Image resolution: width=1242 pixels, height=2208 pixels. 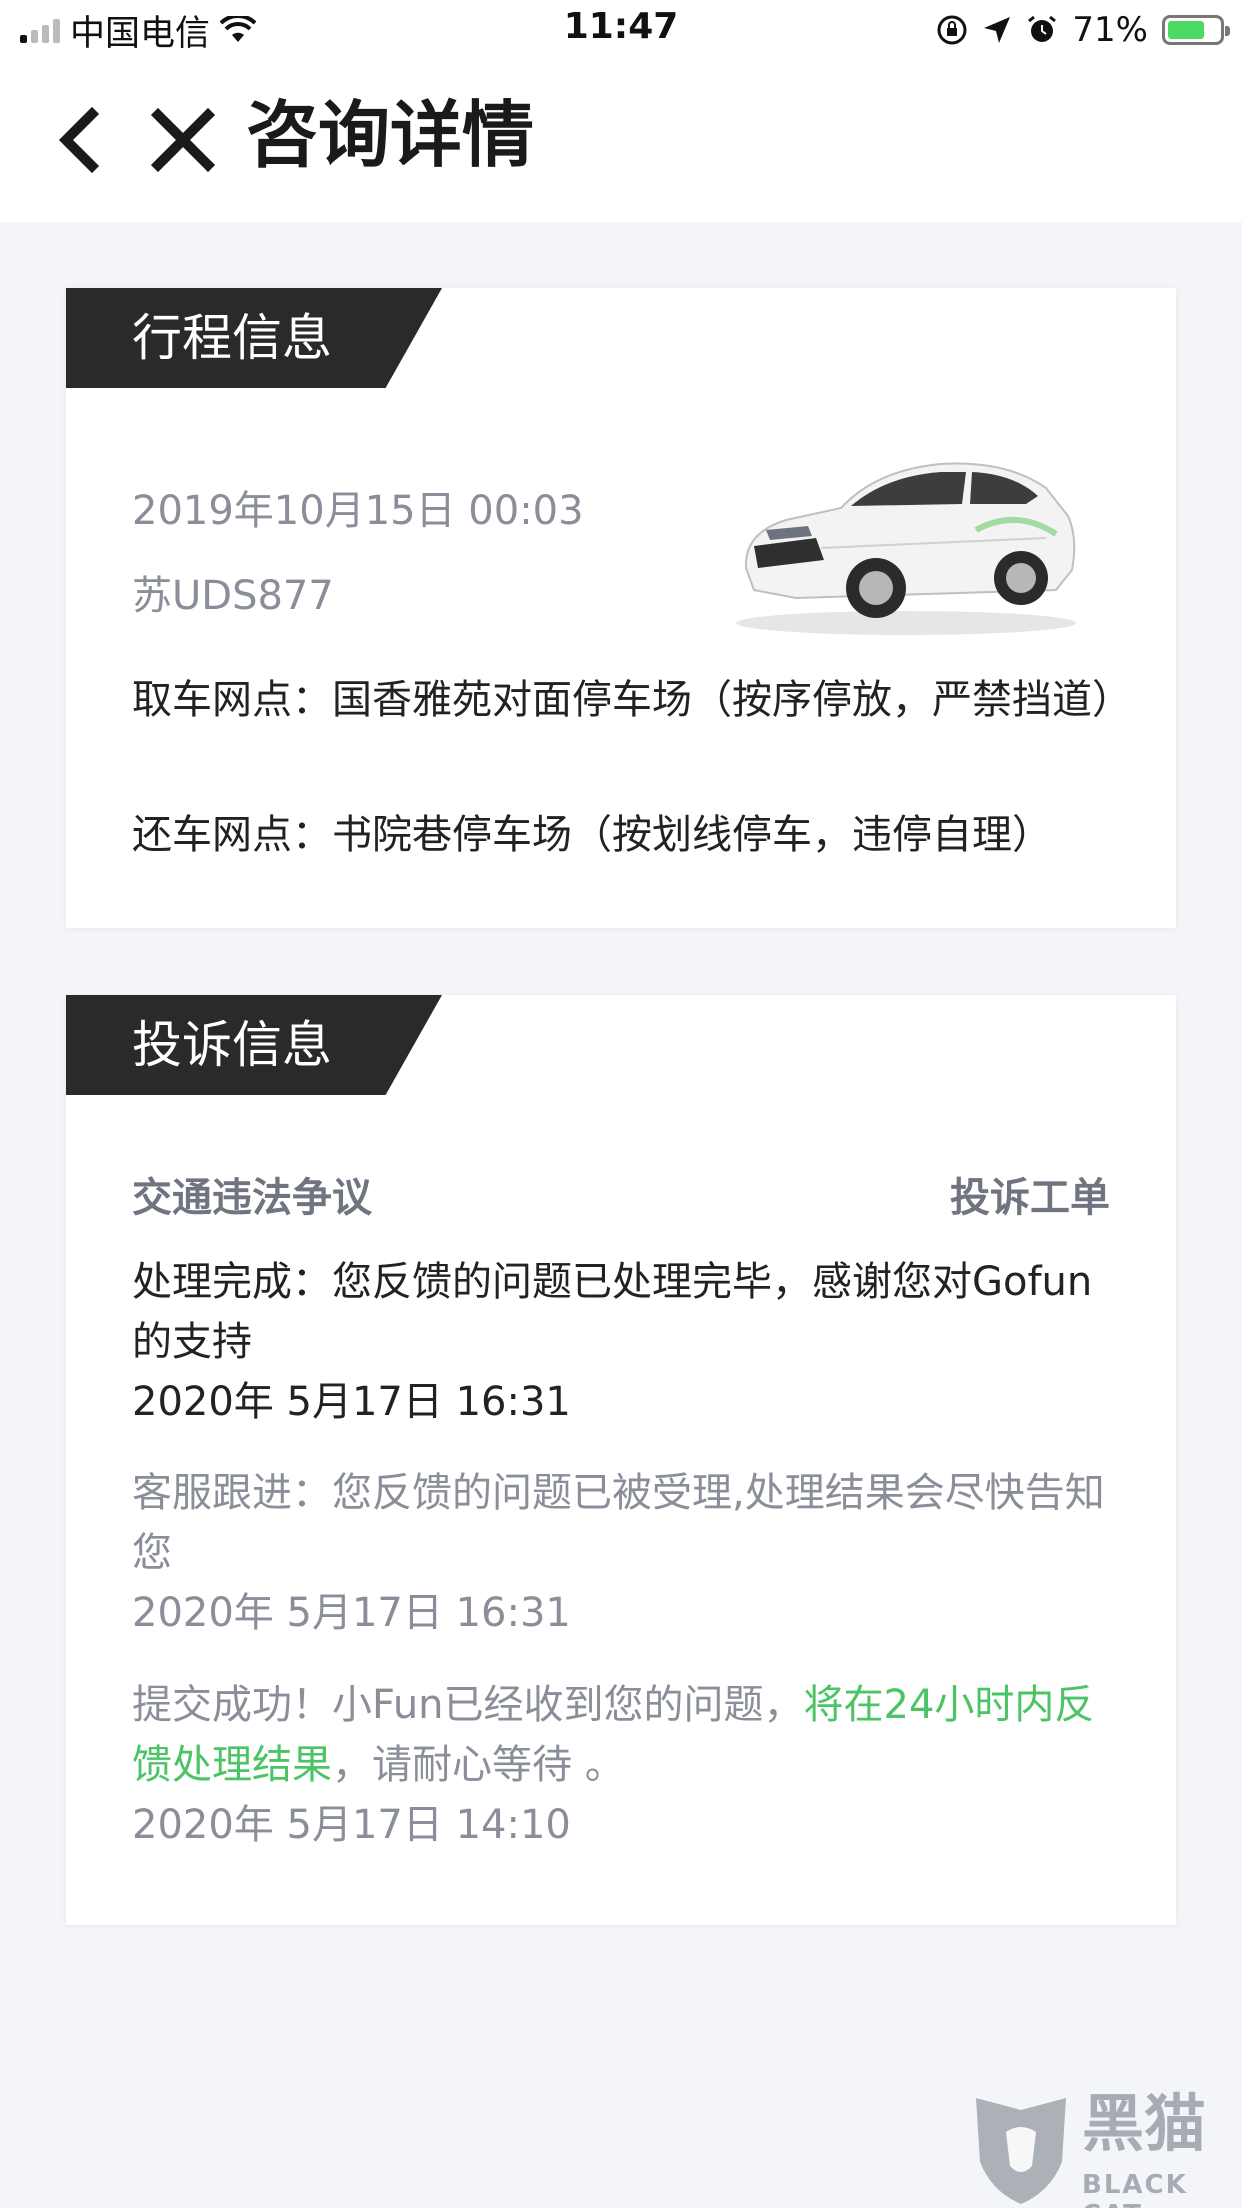 What do you see at coordinates (233, 596) in the screenshot?
I see `trip-plate: 苏UDS877` at bounding box center [233, 596].